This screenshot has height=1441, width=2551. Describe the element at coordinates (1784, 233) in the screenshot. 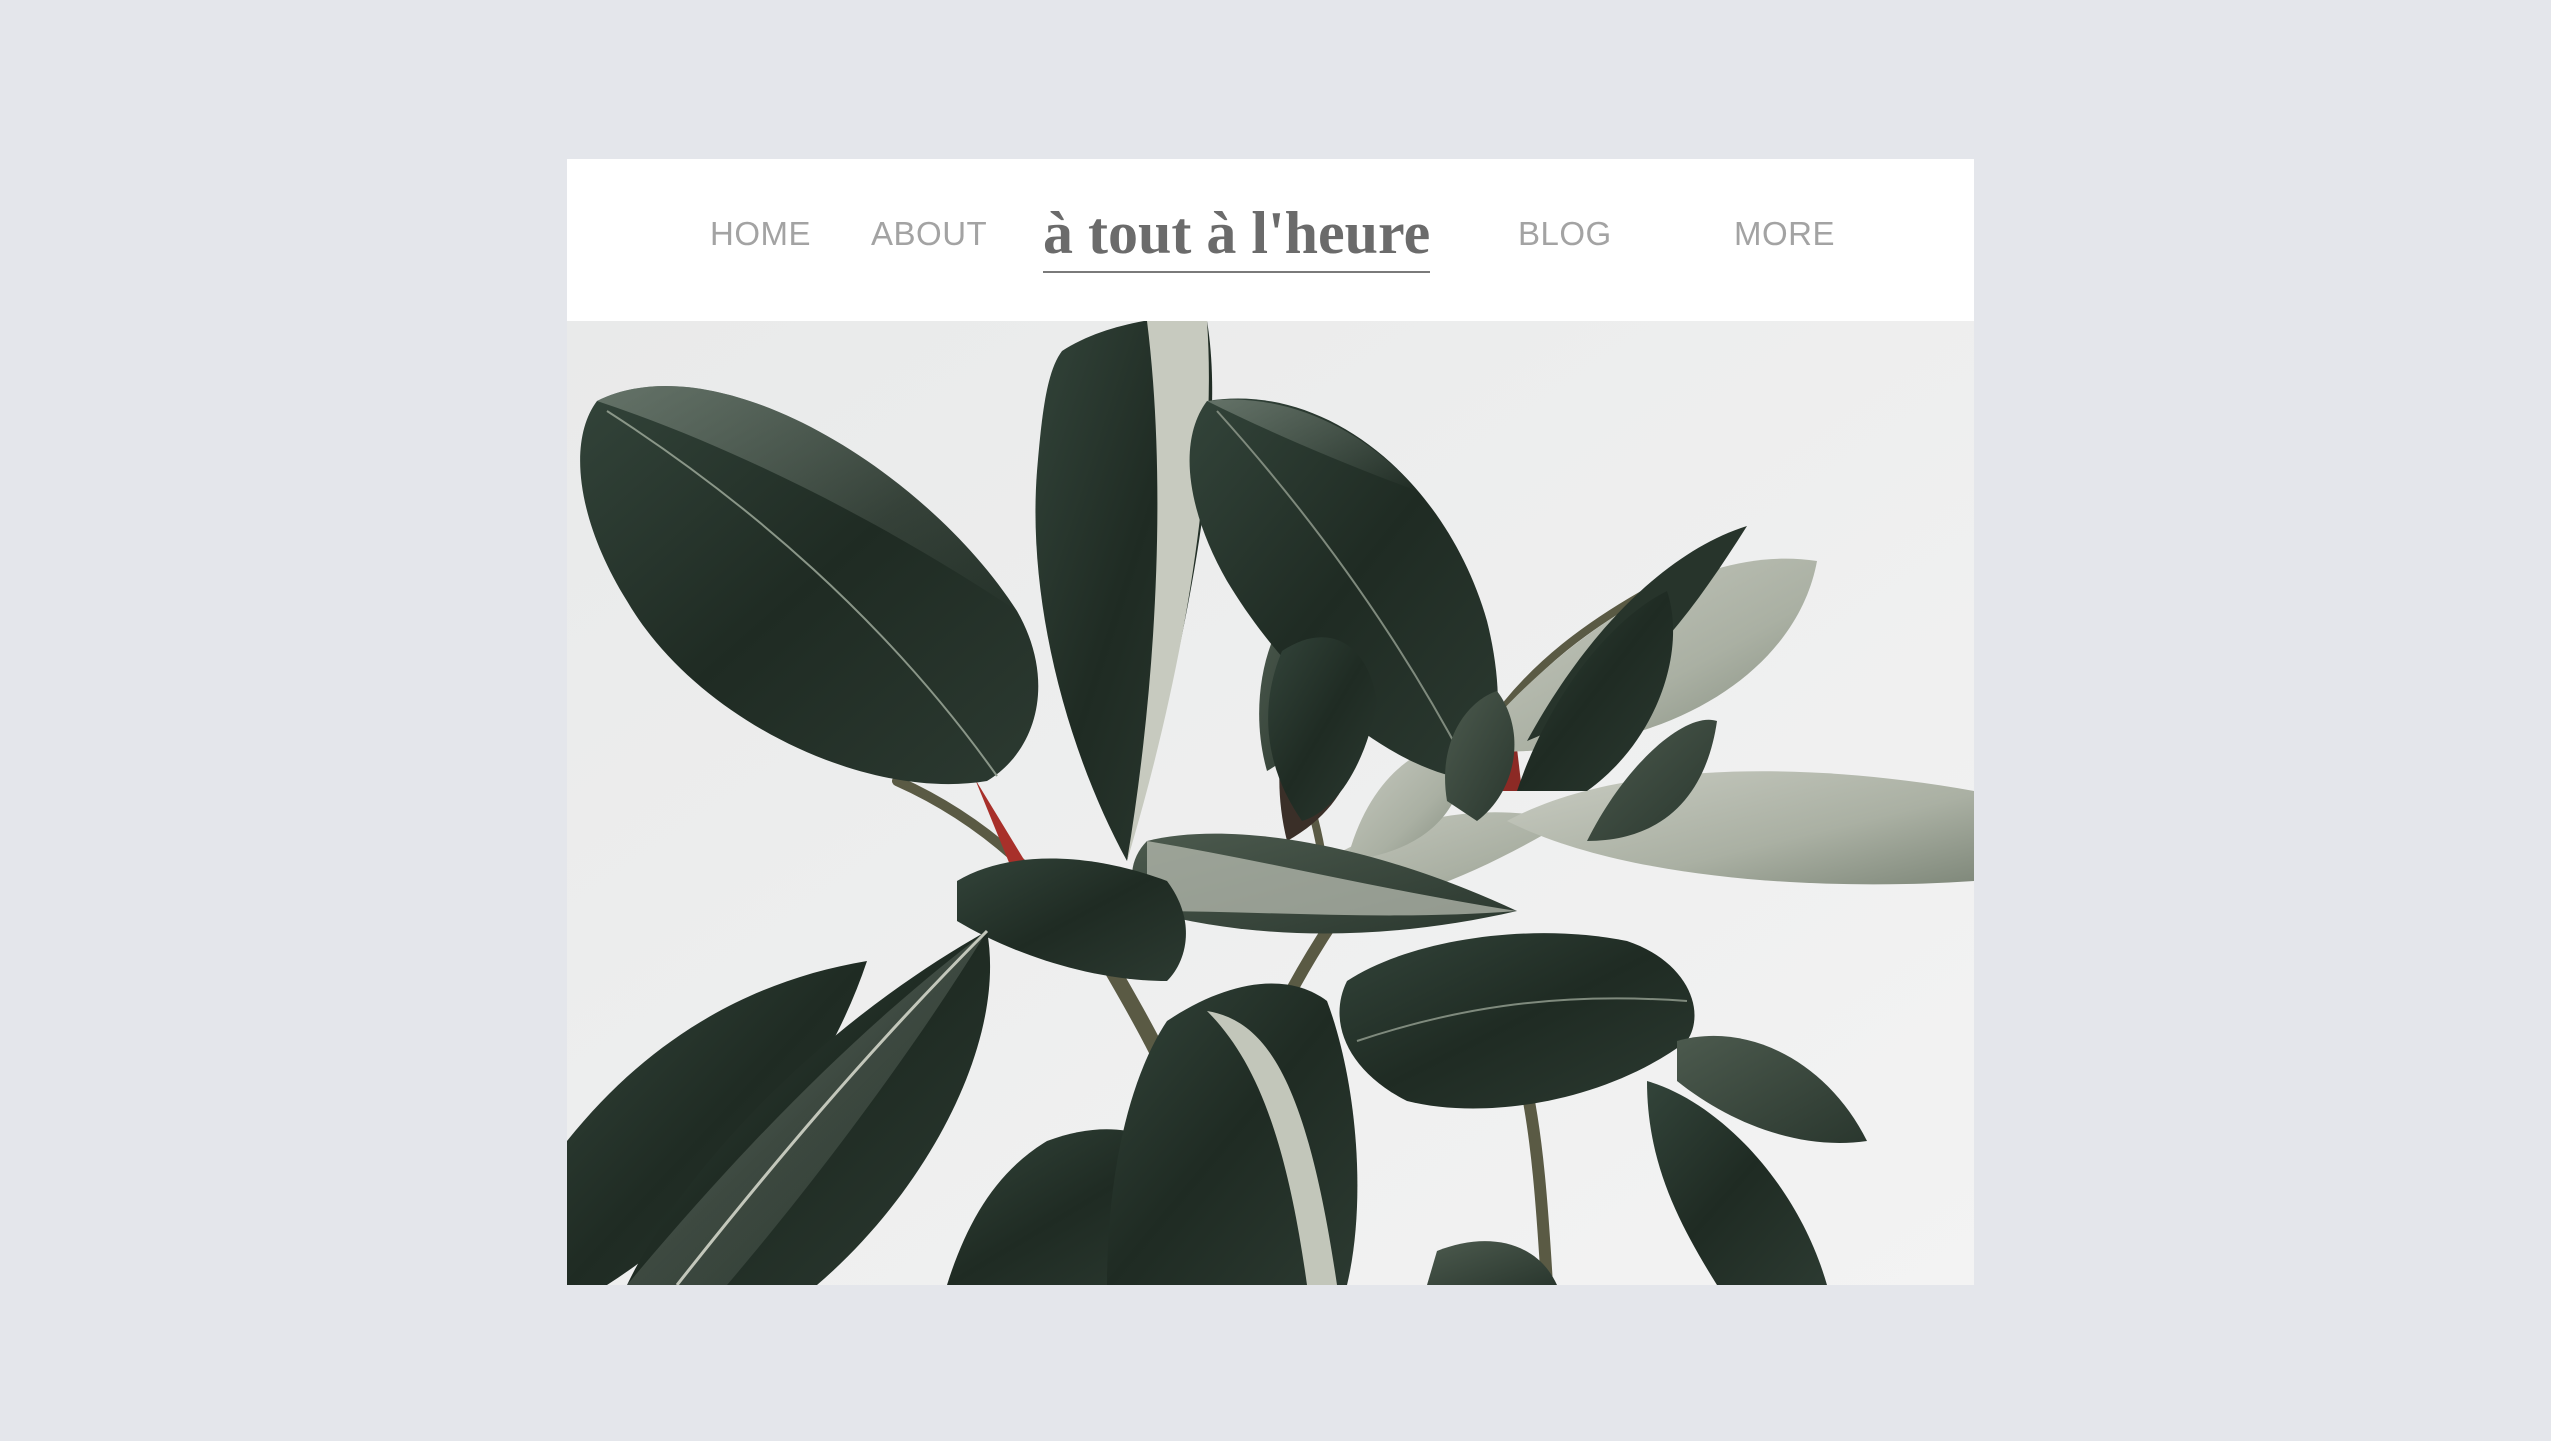

I see `nav-link-more: MORE` at that location.